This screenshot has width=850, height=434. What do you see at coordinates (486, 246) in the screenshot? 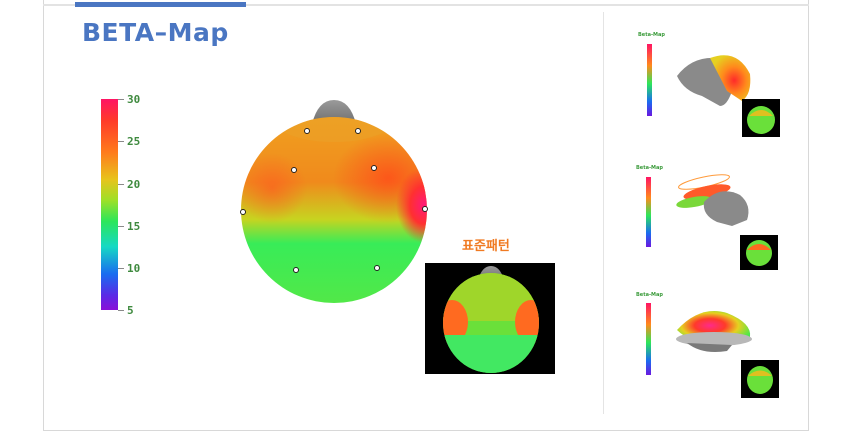
I see `standard-pattern-label: 표준패턴` at bounding box center [486, 246].